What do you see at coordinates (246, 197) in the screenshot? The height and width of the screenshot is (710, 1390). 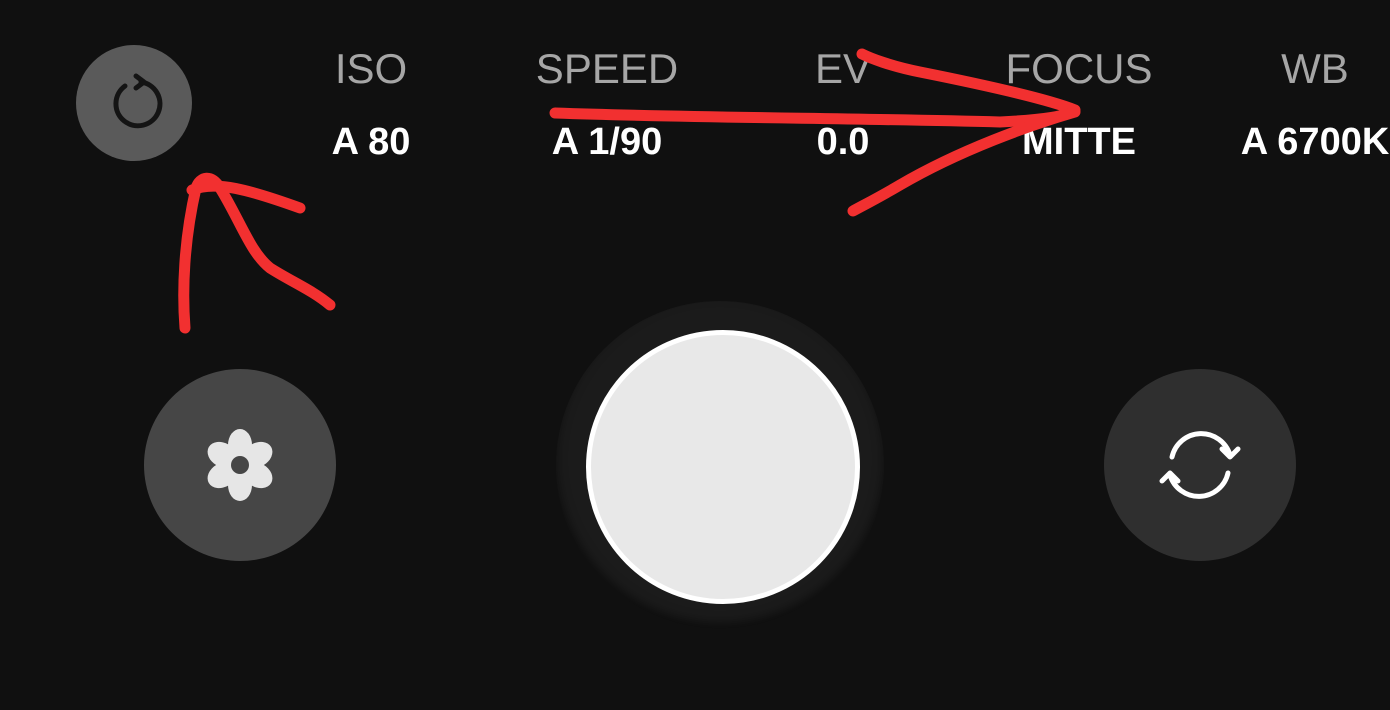 I see `annotation-arrow-up-head` at bounding box center [246, 197].